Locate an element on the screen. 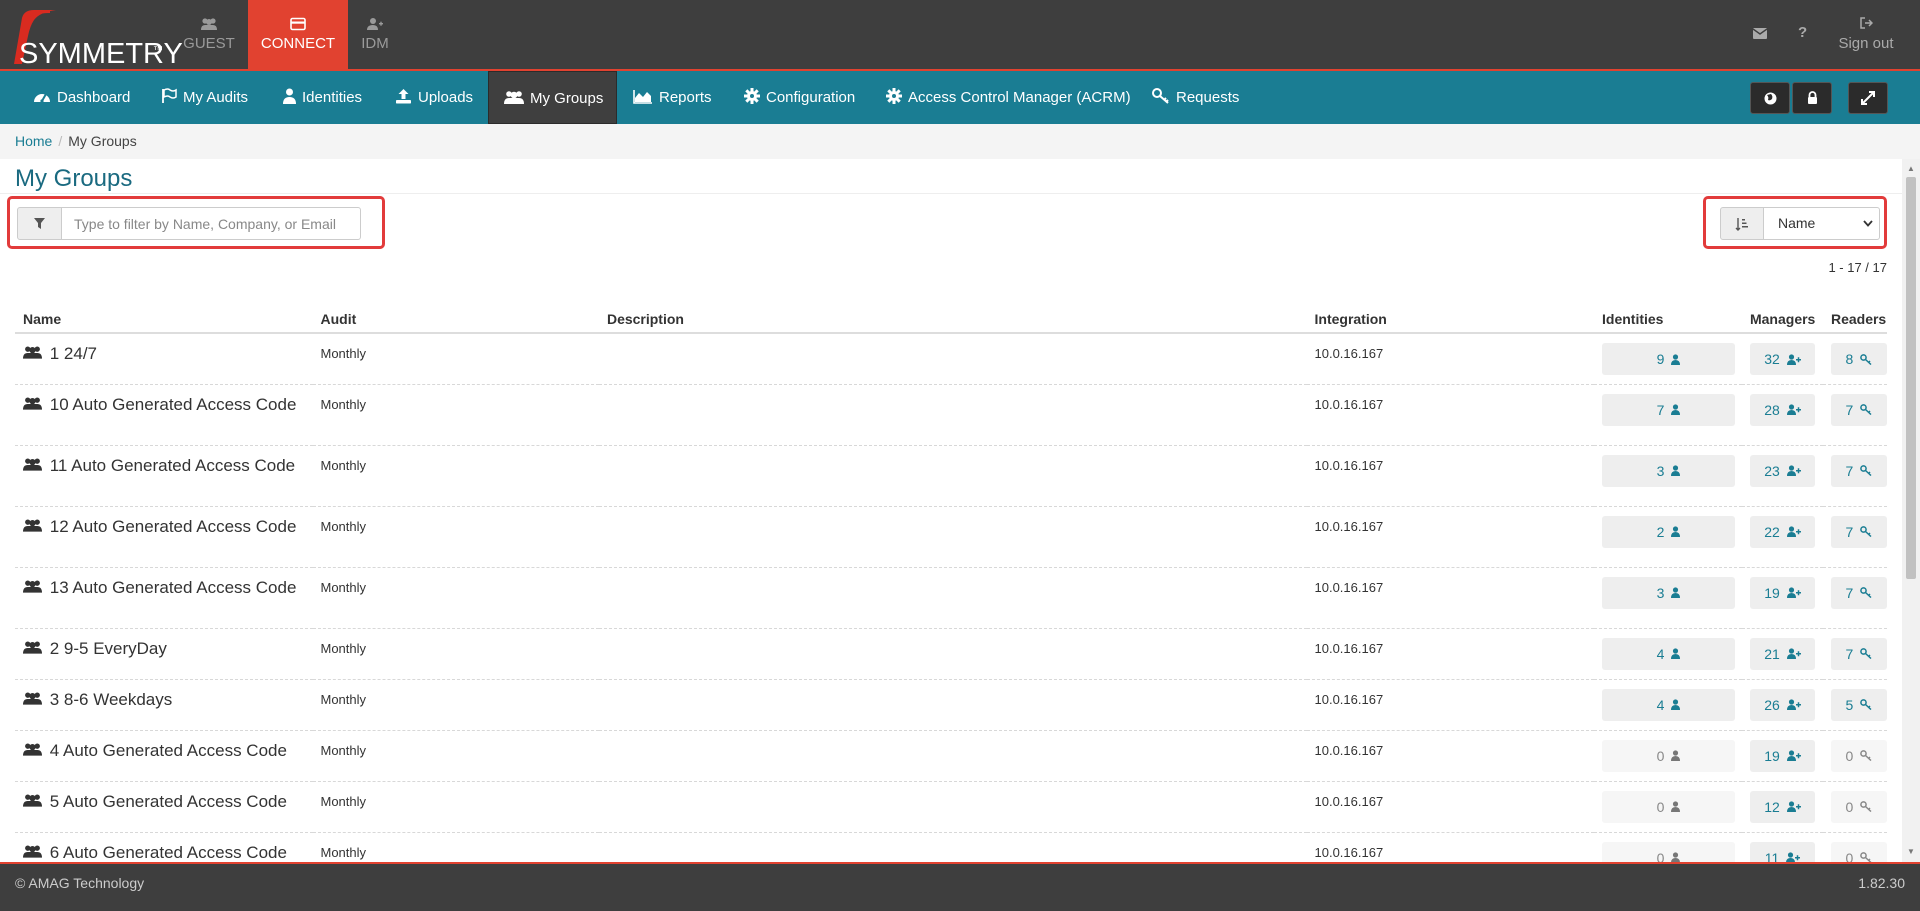 The height and width of the screenshot is (911, 1920). managers-count-button: 11 is located at coordinates (1782, 851).